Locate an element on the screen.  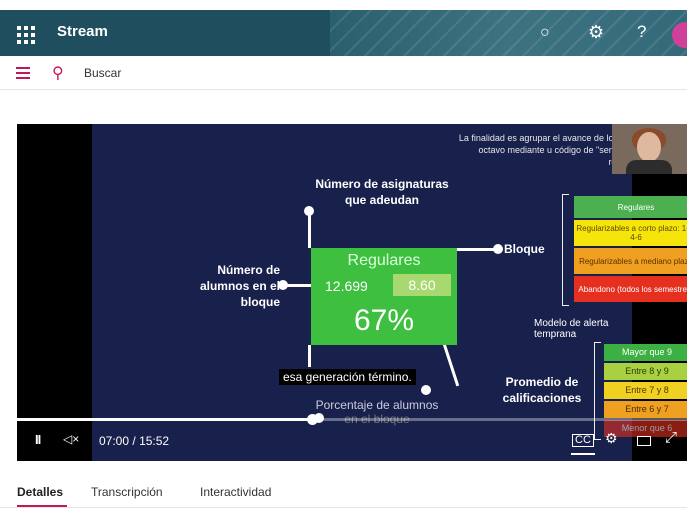
progress-bar is located at coordinates (352, 419).